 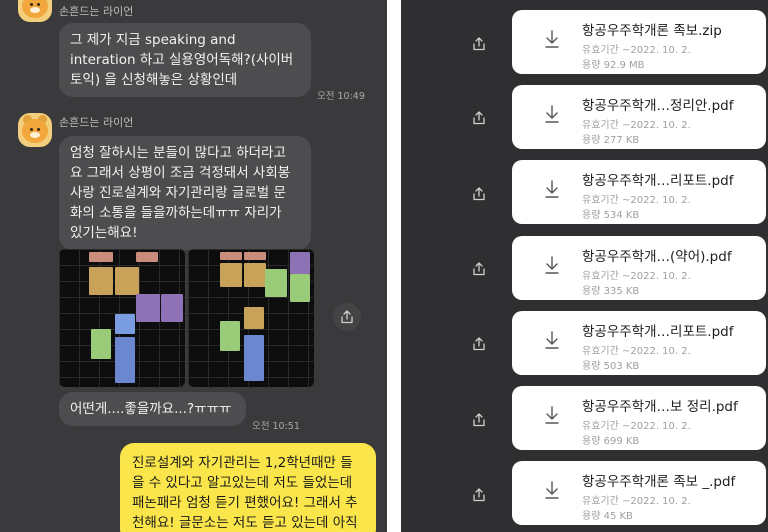 I want to click on file-size: 용량 92.9 MB, so click(x=613, y=65).